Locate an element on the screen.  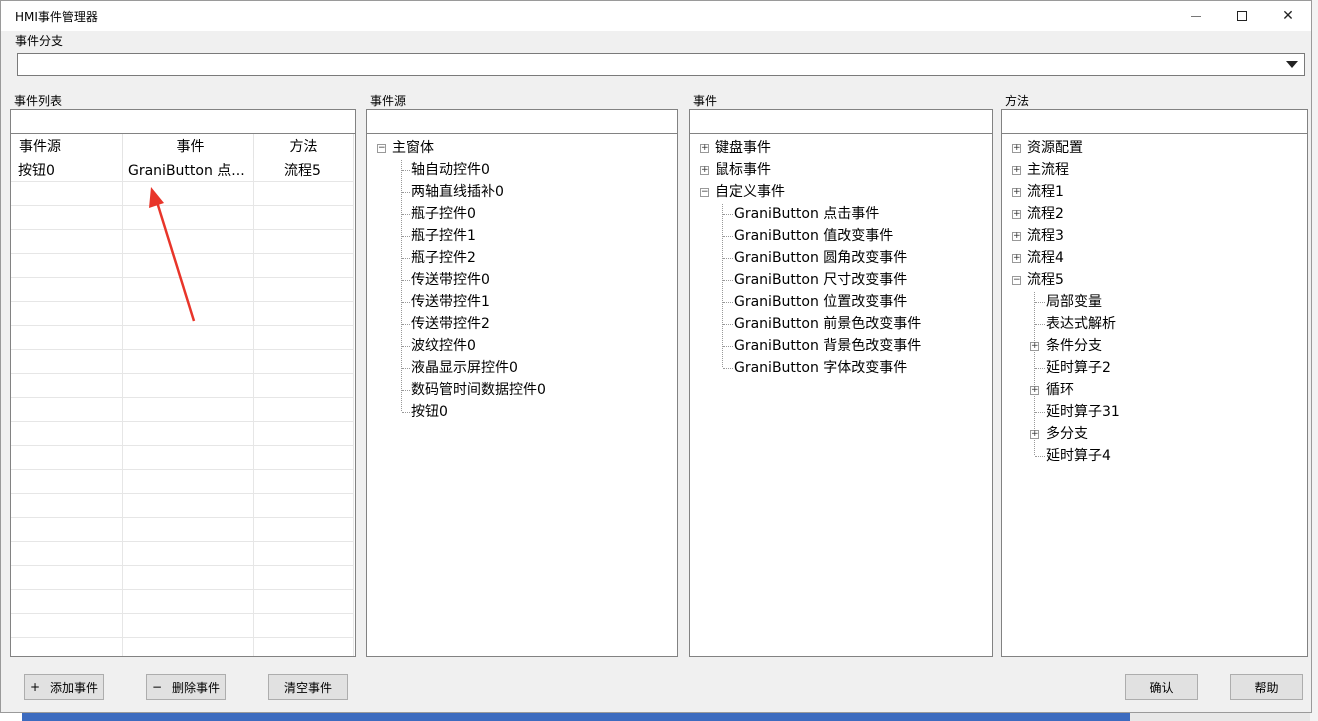
close-button: ✕ is located at coordinates (1288, 16).